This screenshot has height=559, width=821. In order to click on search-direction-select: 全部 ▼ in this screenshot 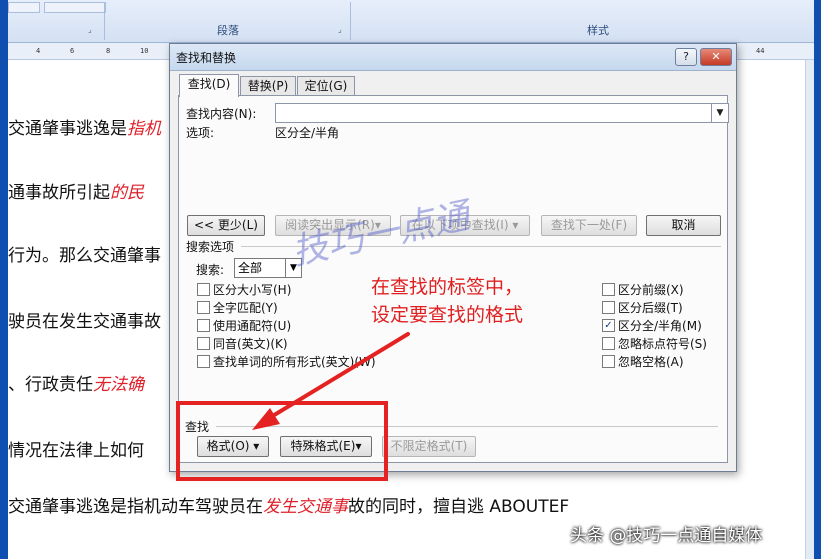, I will do `click(268, 268)`.